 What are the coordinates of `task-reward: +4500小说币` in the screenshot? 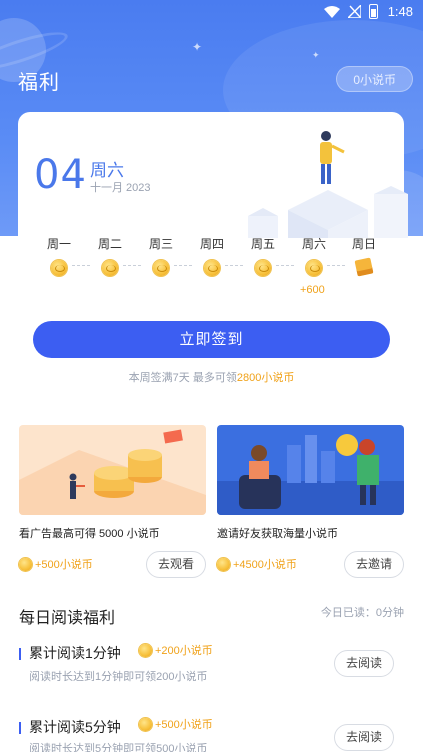 It's located at (257, 564).